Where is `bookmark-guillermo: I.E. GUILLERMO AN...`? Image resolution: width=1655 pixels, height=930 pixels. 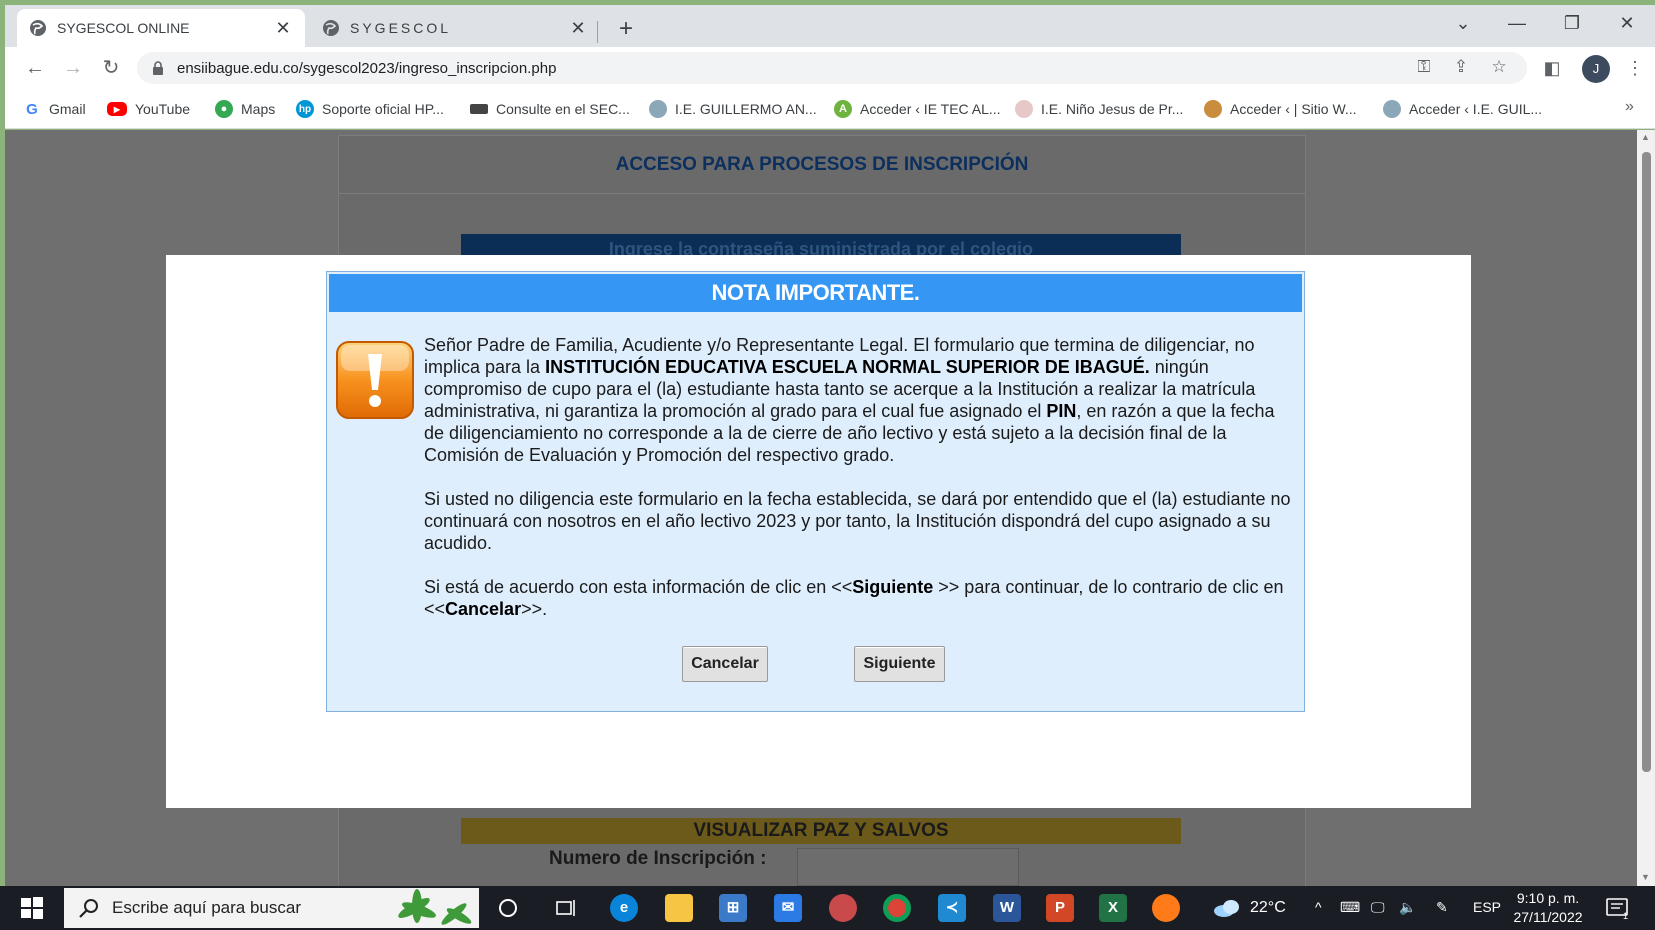 bookmark-guillermo: I.E. GUILLERMO AN... is located at coordinates (733, 109).